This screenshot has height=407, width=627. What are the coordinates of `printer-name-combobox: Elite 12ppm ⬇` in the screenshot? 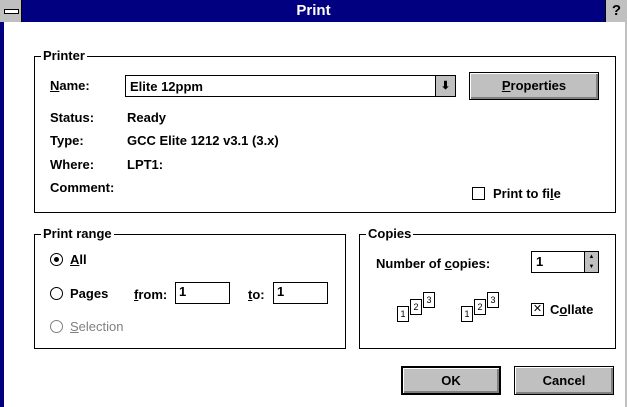 It's located at (290, 86).